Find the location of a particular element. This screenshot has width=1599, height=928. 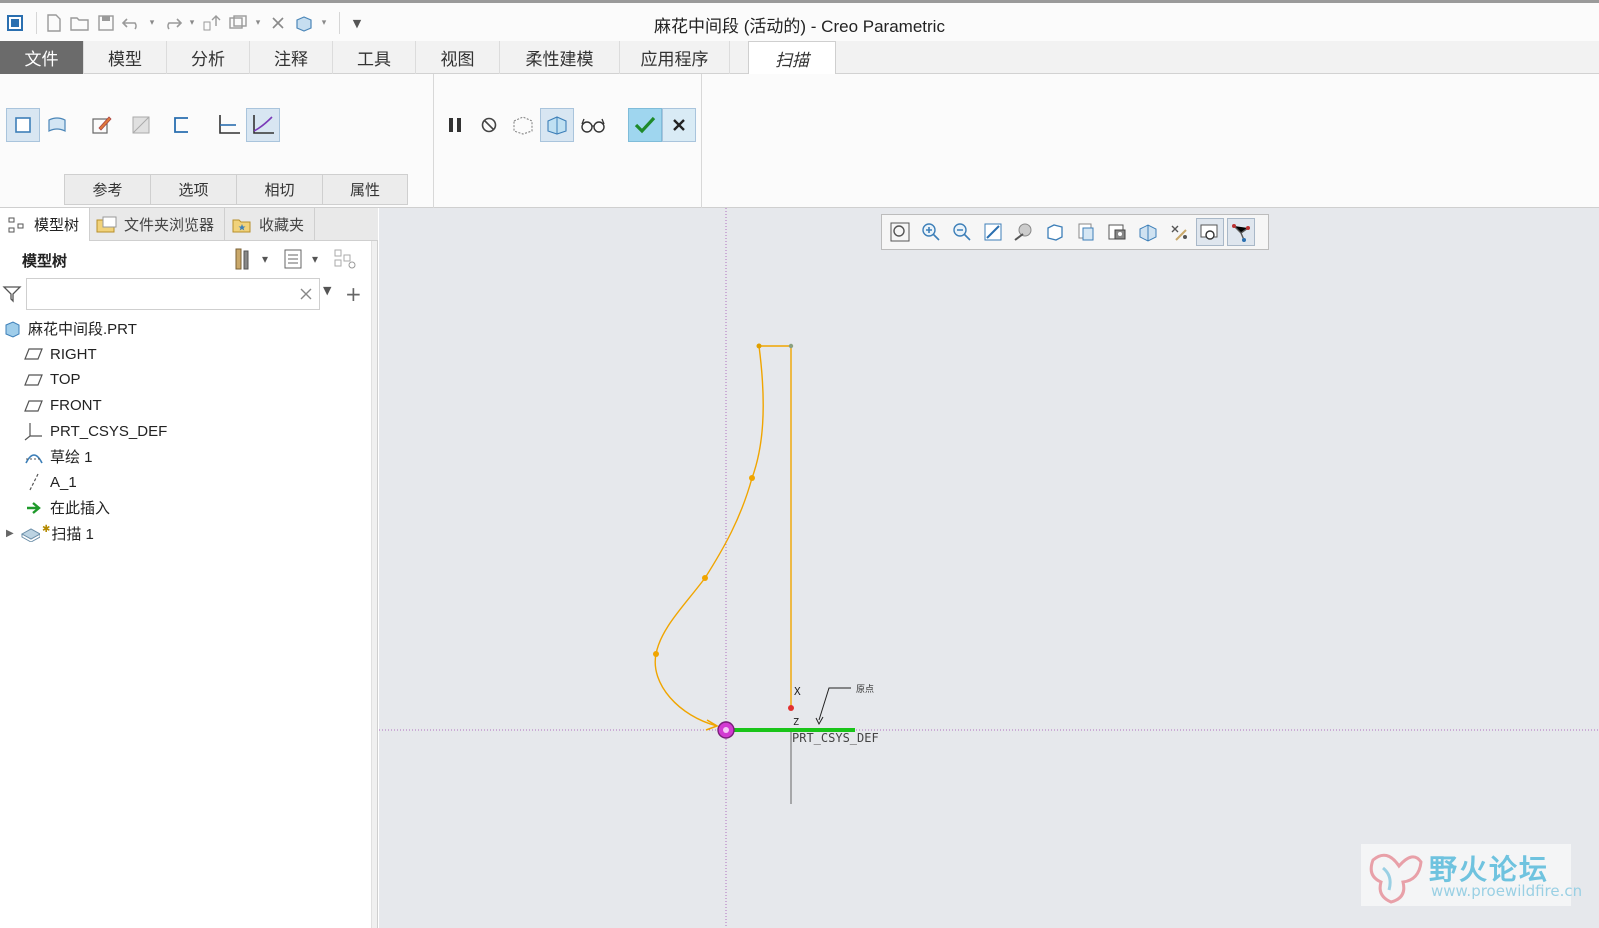

expand-arrow-icon: ▶ is located at coordinates (13, 533).